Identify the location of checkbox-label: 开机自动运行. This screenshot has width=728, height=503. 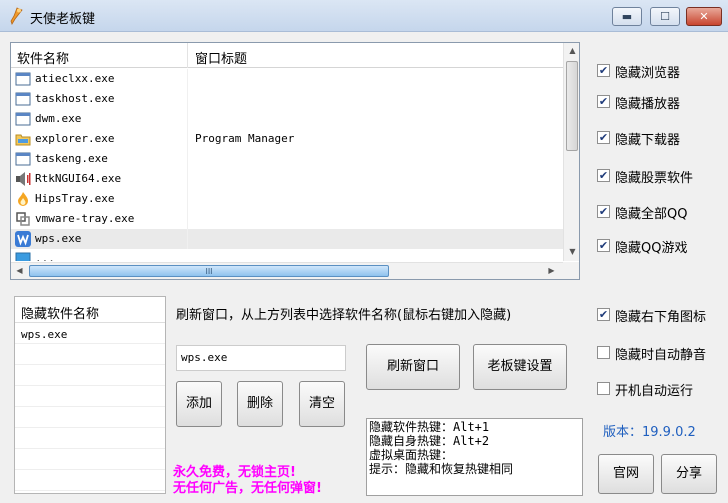
(654, 391).